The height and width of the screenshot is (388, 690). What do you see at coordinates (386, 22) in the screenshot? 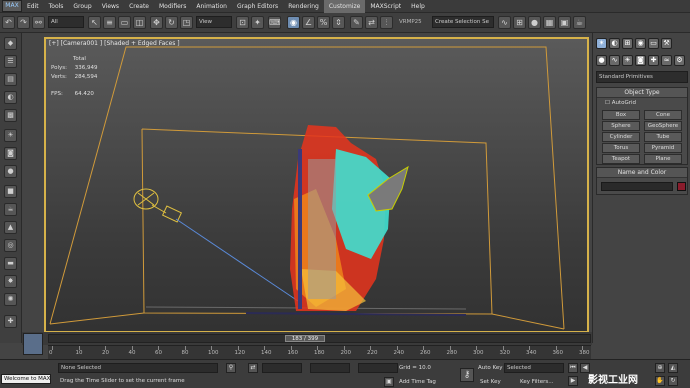
I see `align-icon: ⫶` at bounding box center [386, 22].